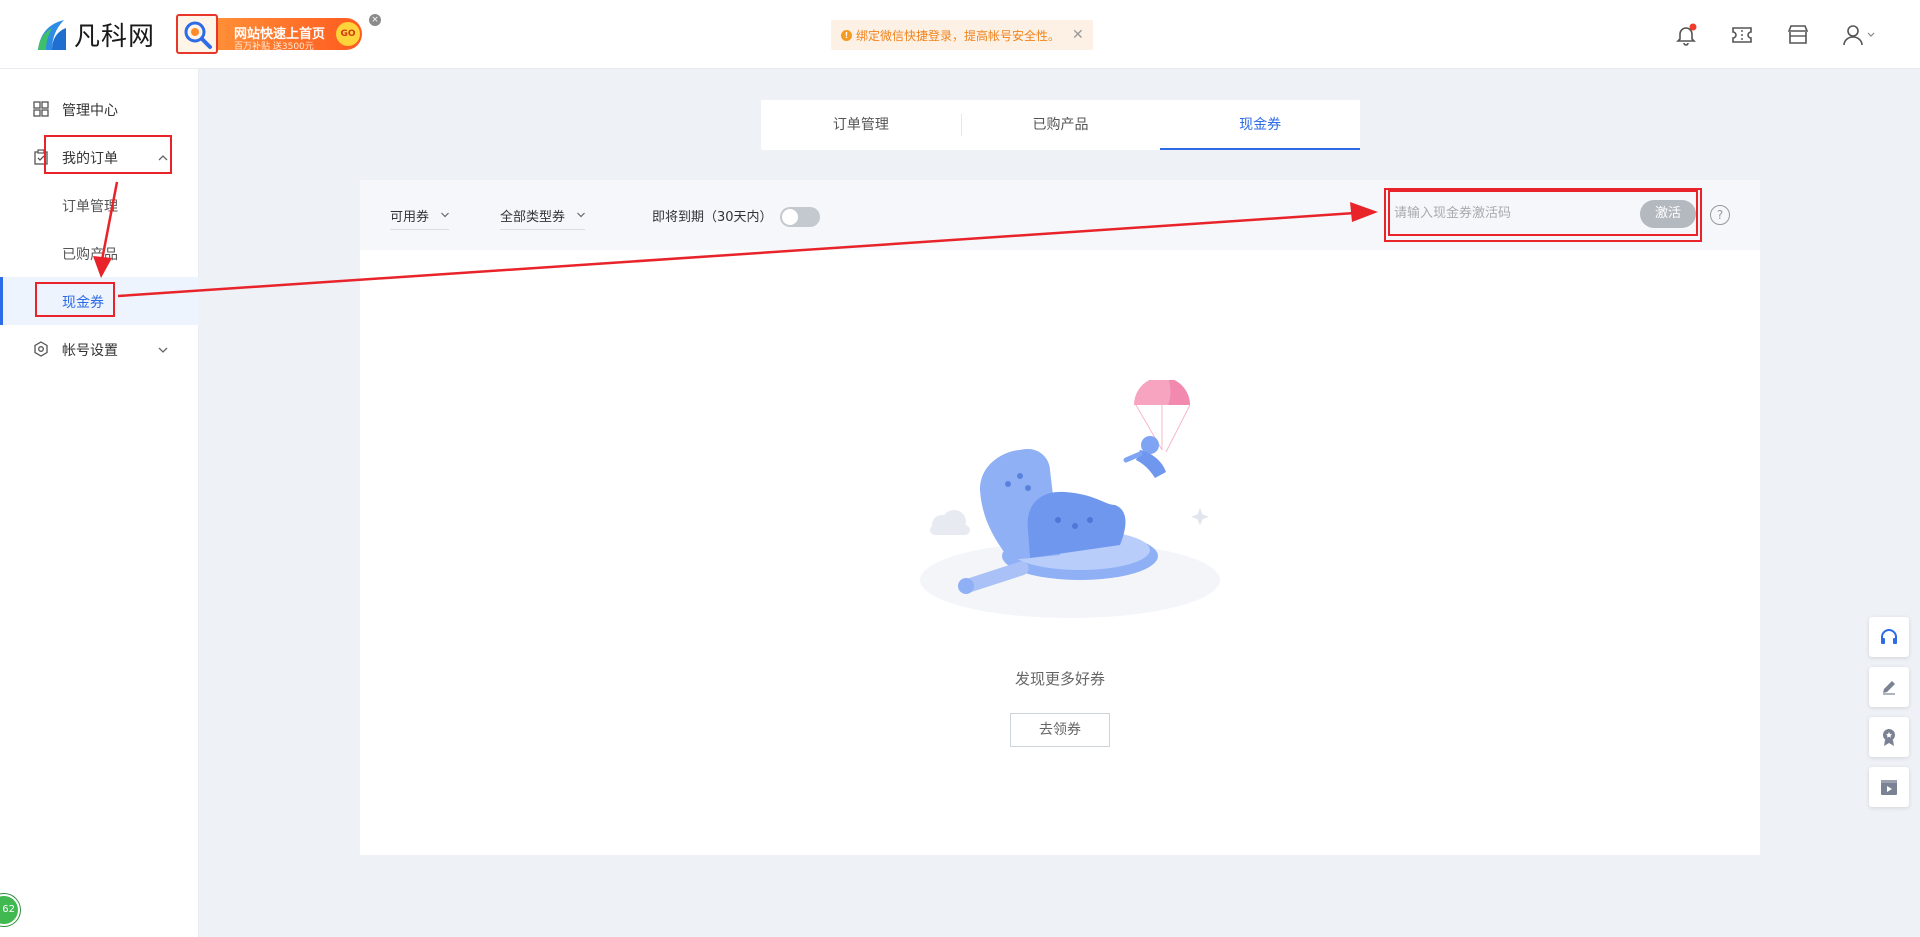 The width and height of the screenshot is (1920, 937). I want to click on tab-purchased-products: 已购产品, so click(1060, 125).